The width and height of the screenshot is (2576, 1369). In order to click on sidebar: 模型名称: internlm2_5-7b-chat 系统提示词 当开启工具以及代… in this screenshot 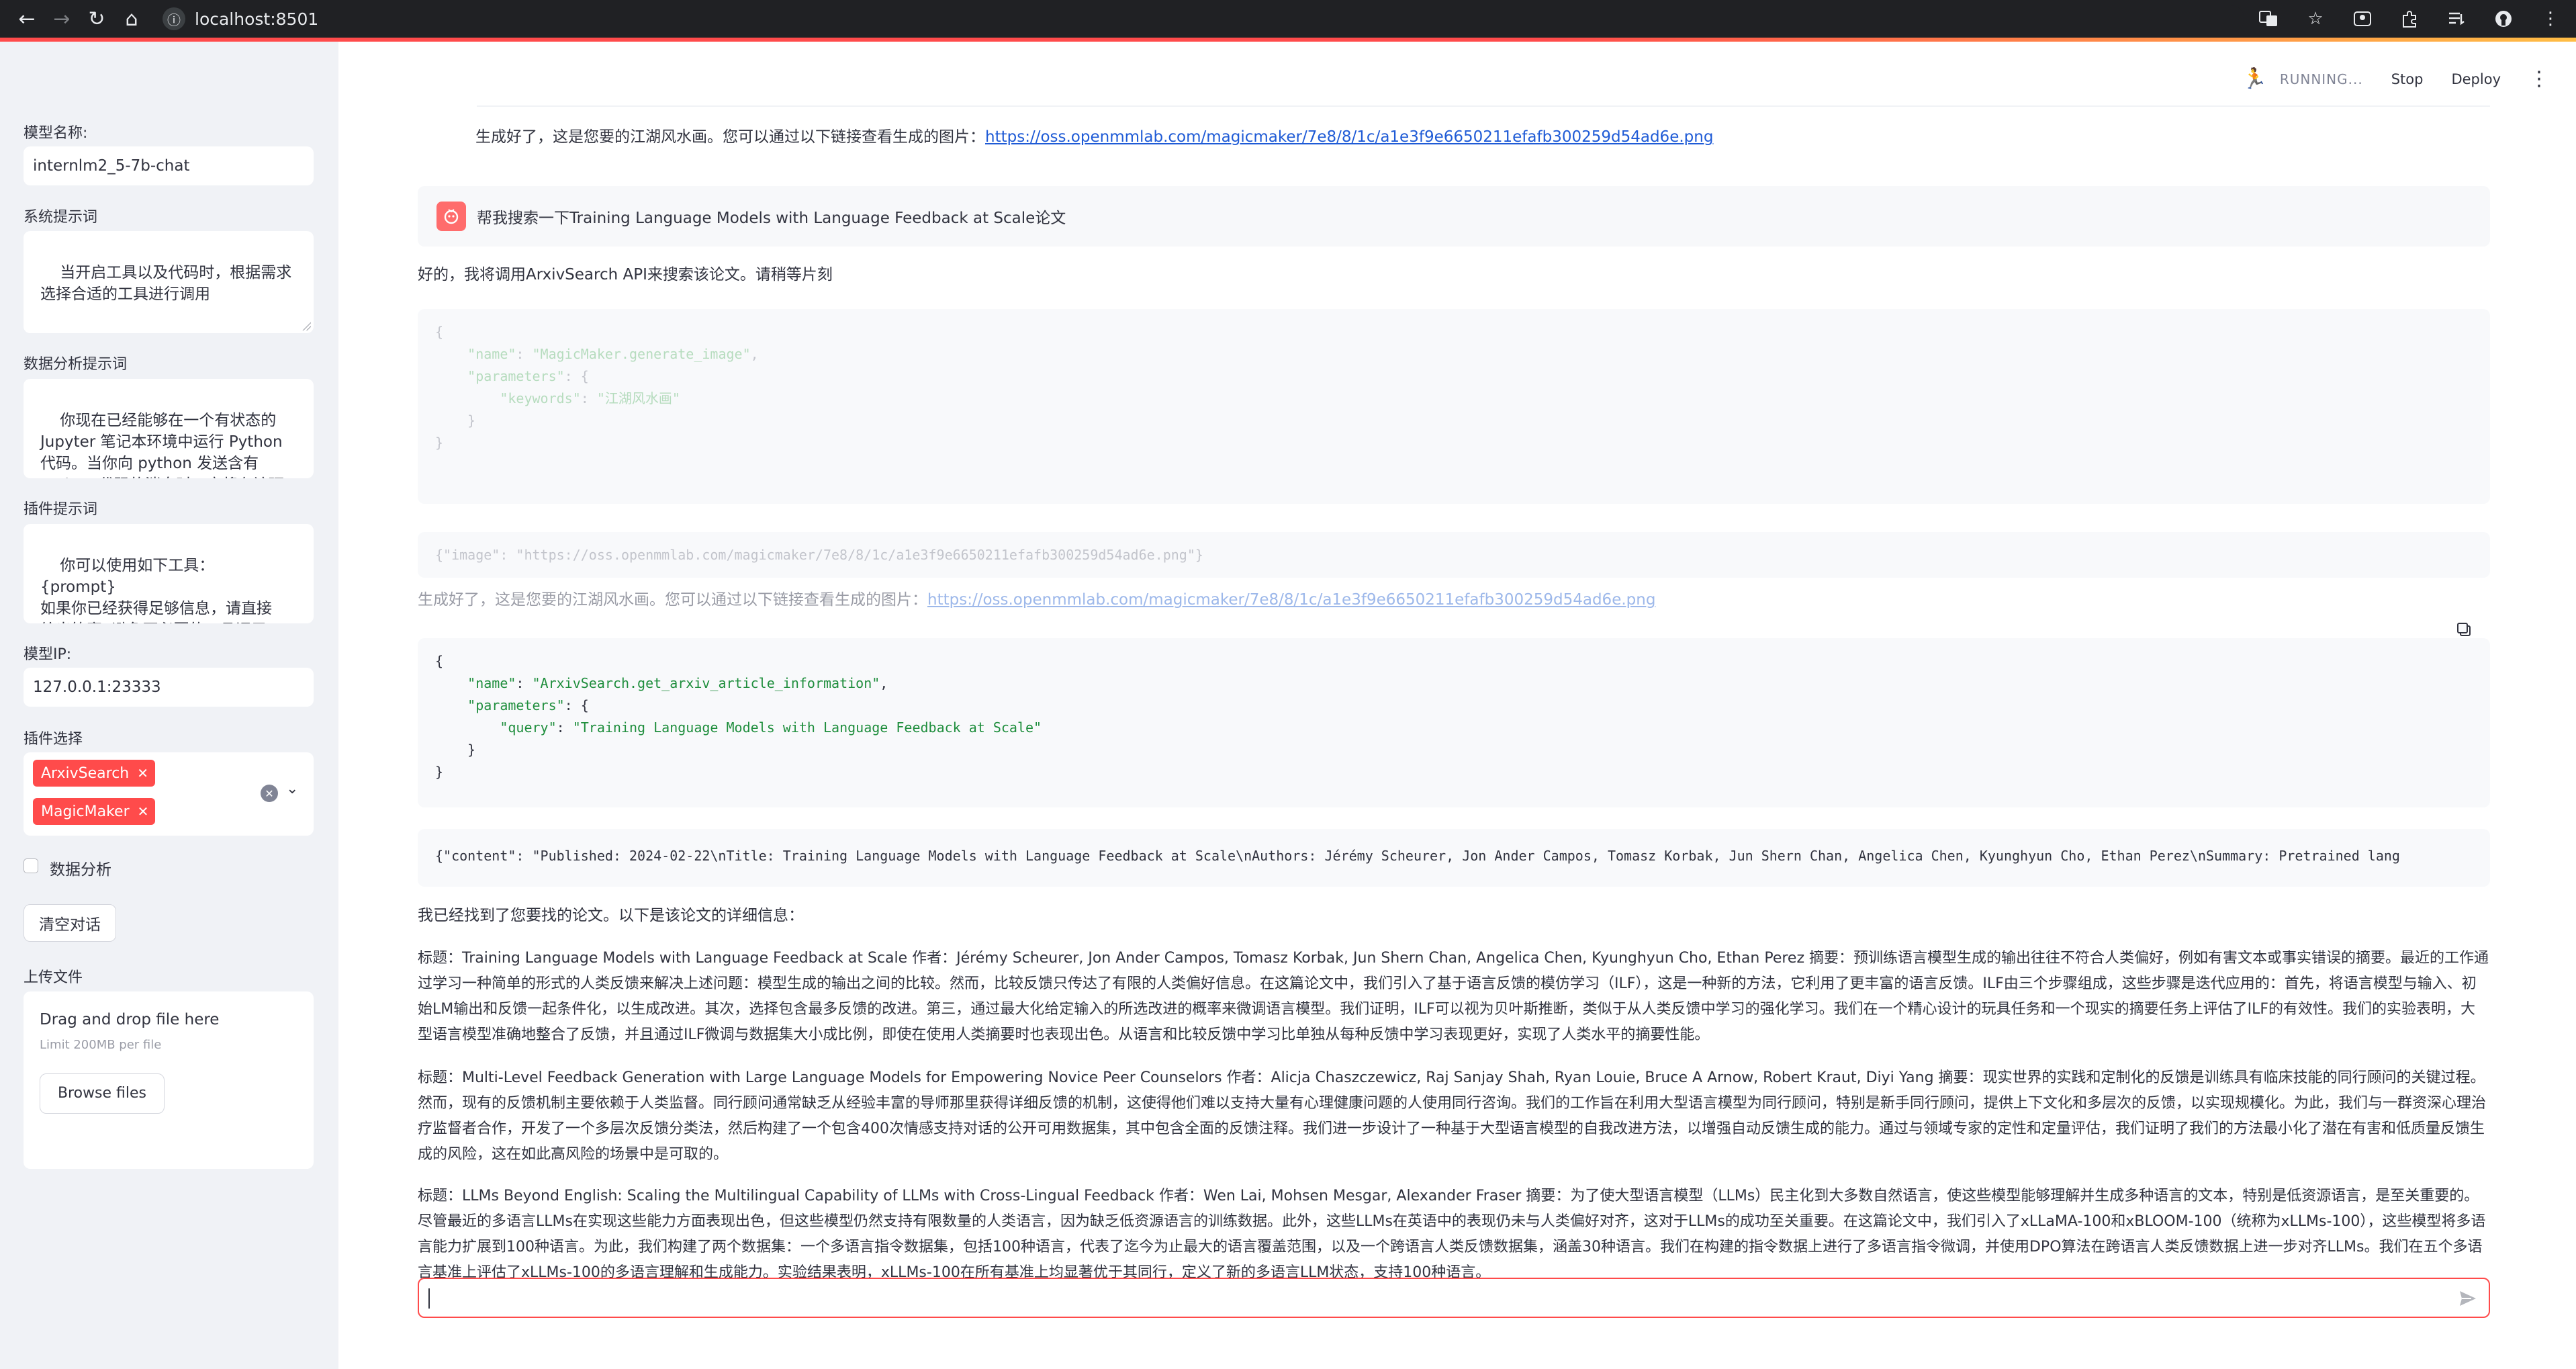, I will do `click(169, 705)`.